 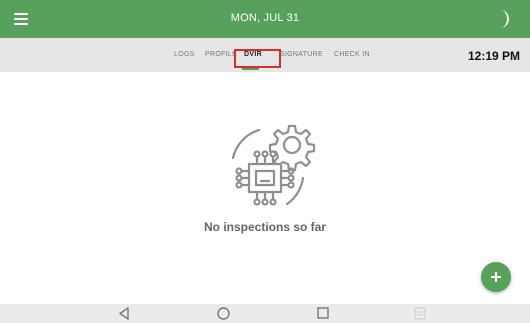 What do you see at coordinates (503, 19) in the screenshot?
I see `moon-icon` at bounding box center [503, 19].